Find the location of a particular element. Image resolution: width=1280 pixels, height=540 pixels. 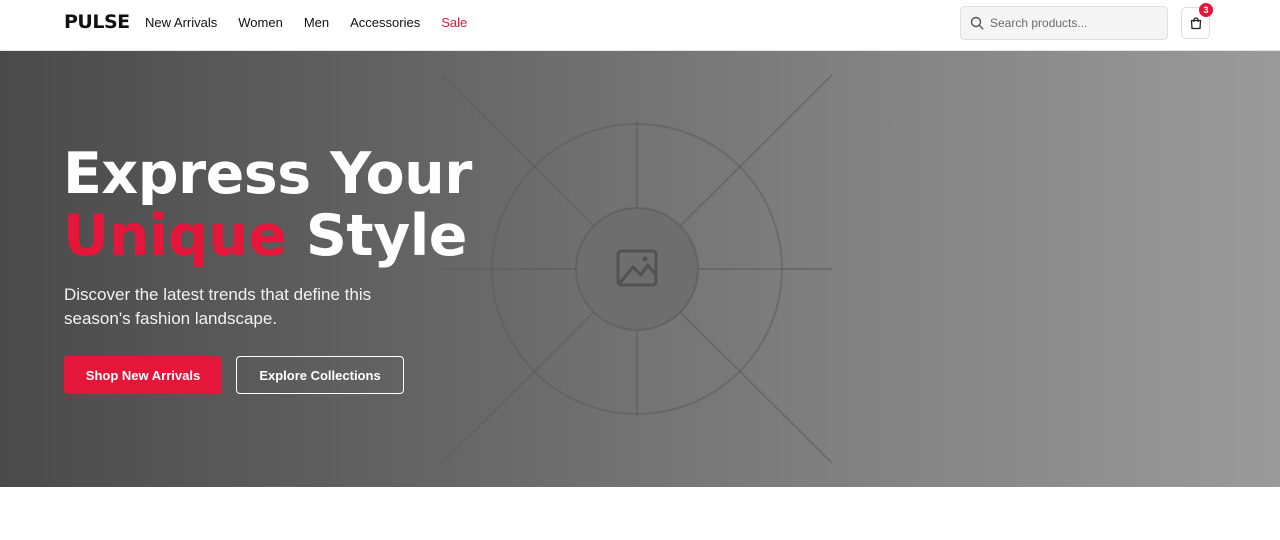

search-box is located at coordinates (1064, 23).